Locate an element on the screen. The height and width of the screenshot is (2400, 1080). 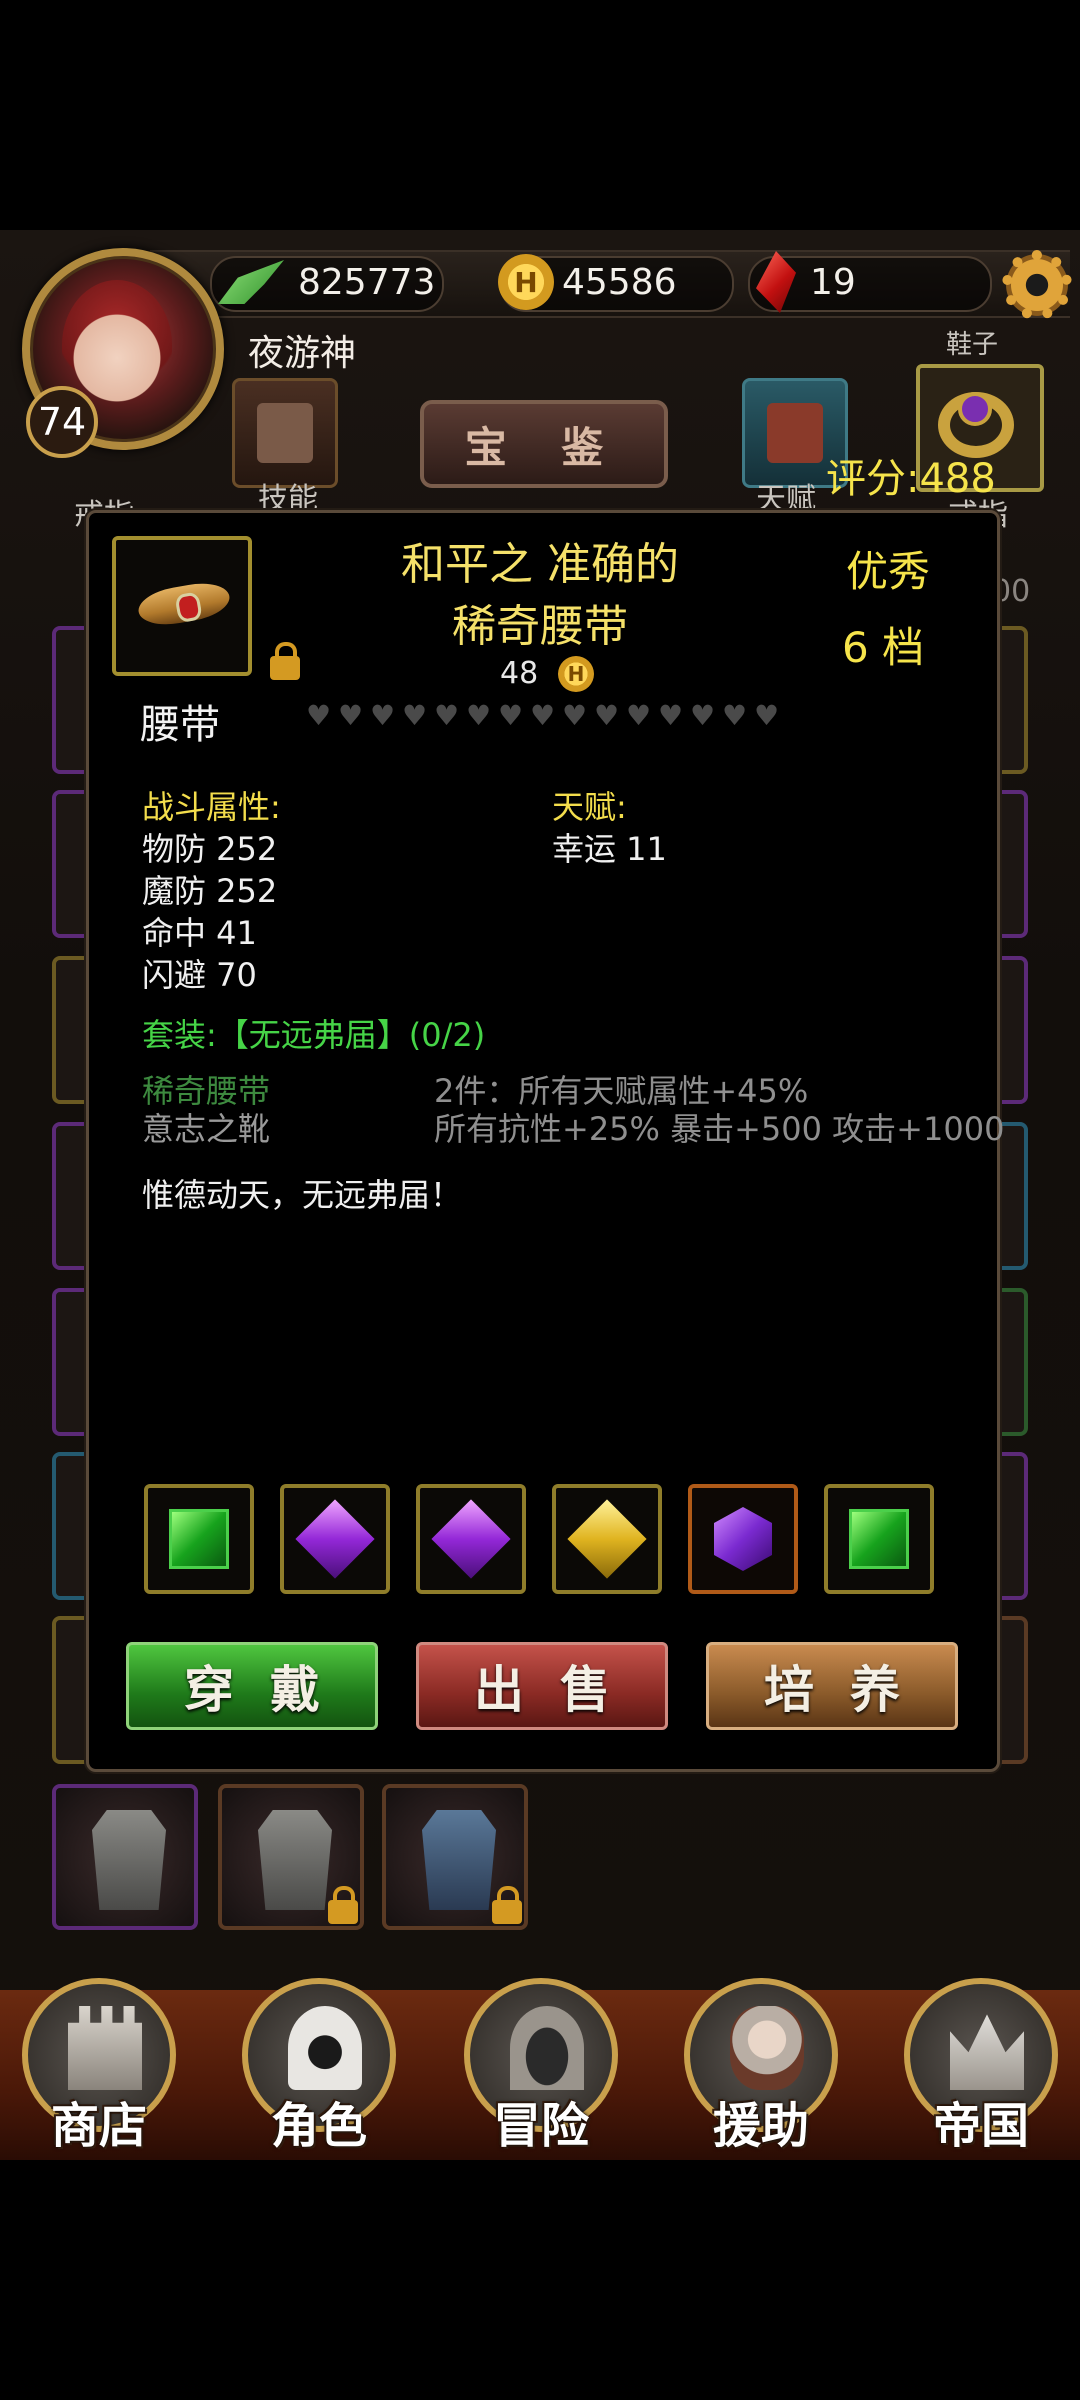
item-type: 腰带 is located at coordinates (180, 725).